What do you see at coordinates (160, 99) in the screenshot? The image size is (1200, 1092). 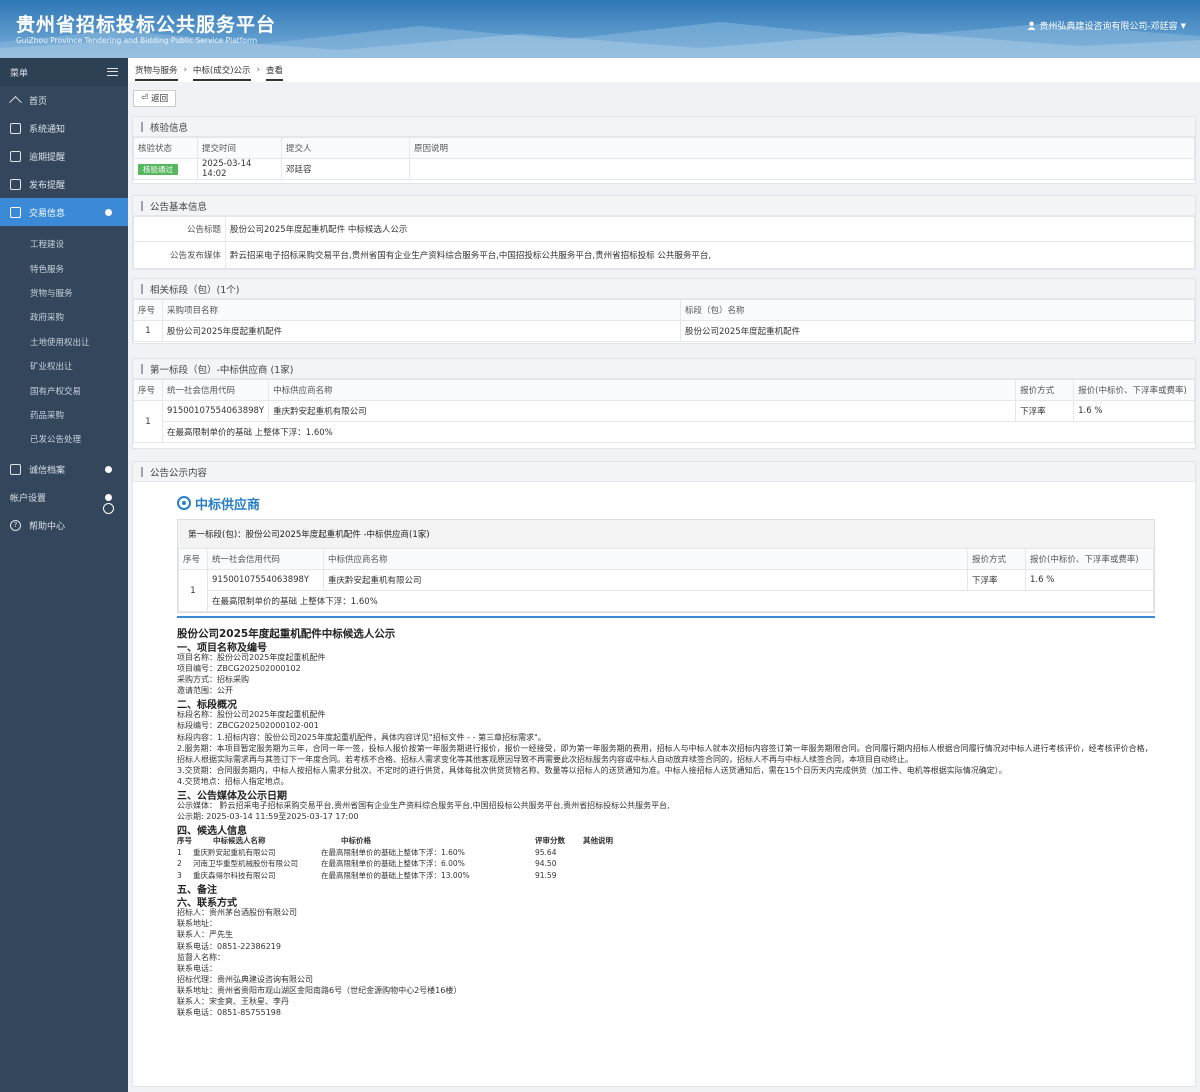 I see `back-label: 返回` at bounding box center [160, 99].